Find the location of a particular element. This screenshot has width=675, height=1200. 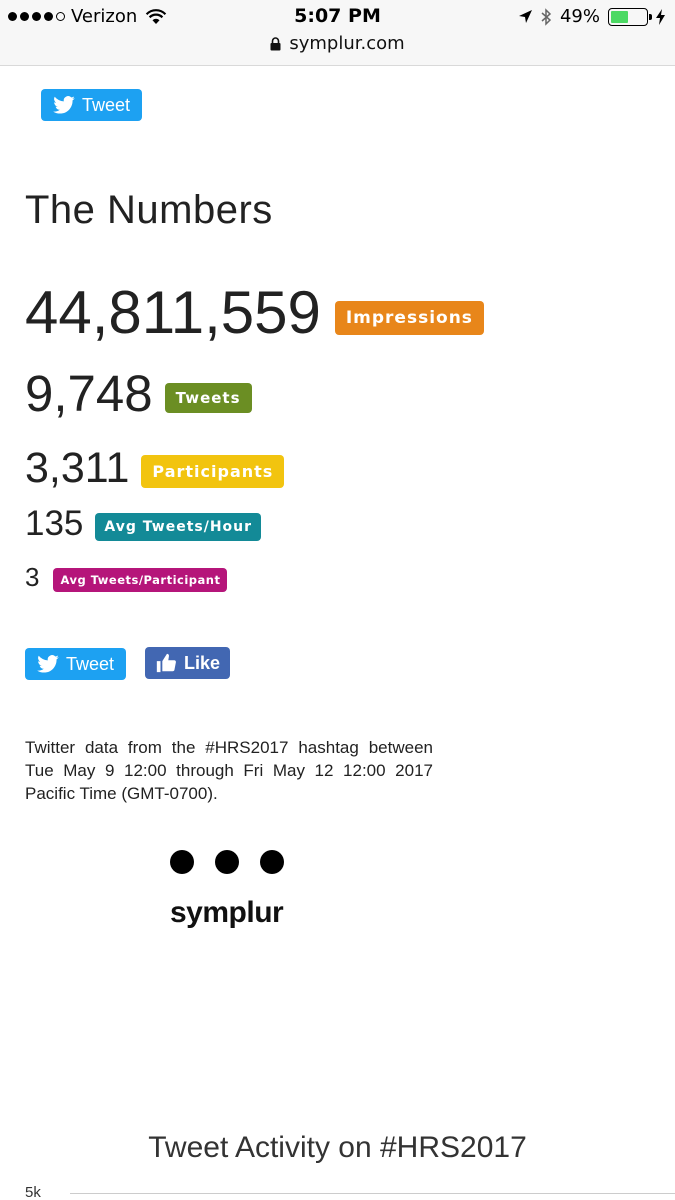

location-arrow-icon is located at coordinates (525, 16).